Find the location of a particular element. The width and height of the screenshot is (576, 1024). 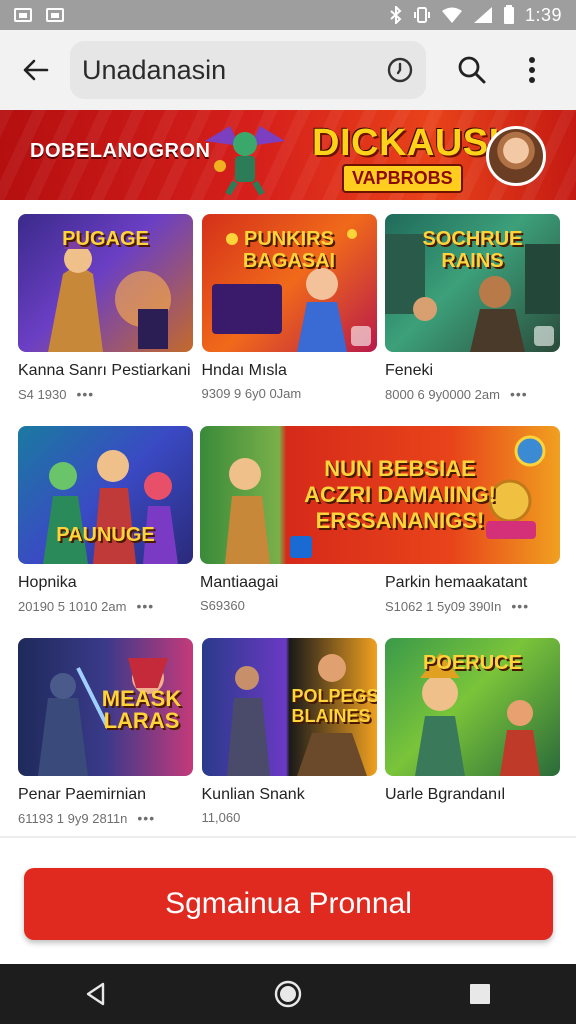

wifi-icon is located at coordinates (451, 15).